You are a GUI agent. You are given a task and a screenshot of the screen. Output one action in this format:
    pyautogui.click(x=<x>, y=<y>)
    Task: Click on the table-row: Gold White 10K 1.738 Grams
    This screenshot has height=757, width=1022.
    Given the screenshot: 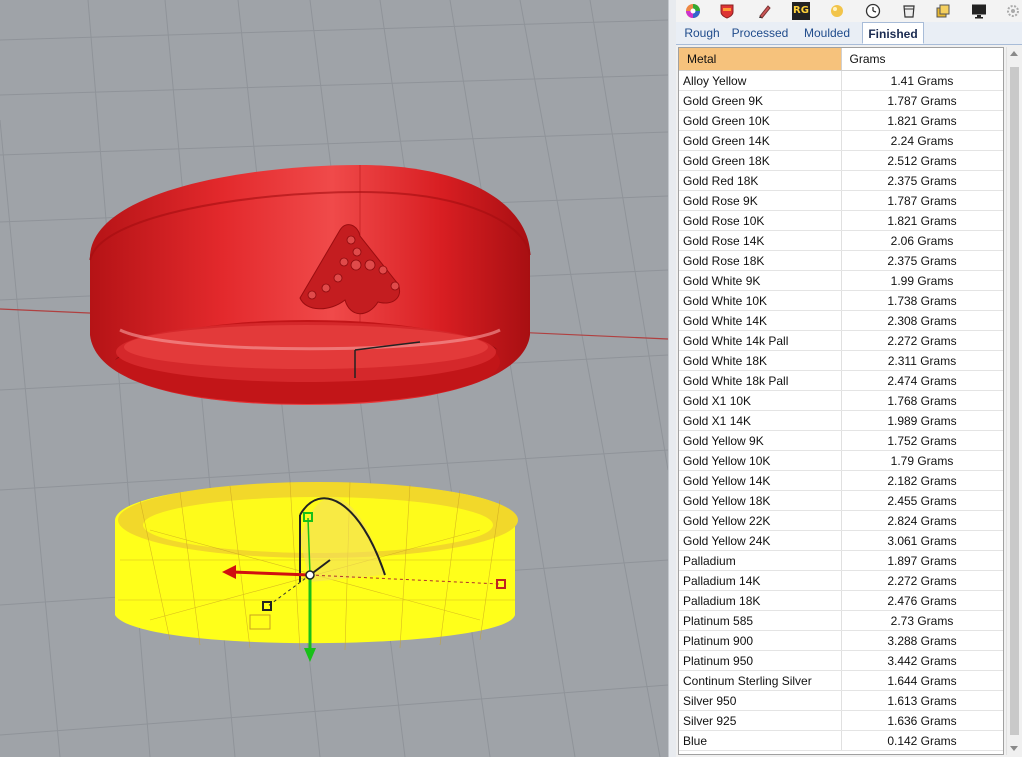 What is the action you would take?
    pyautogui.click(x=841, y=300)
    